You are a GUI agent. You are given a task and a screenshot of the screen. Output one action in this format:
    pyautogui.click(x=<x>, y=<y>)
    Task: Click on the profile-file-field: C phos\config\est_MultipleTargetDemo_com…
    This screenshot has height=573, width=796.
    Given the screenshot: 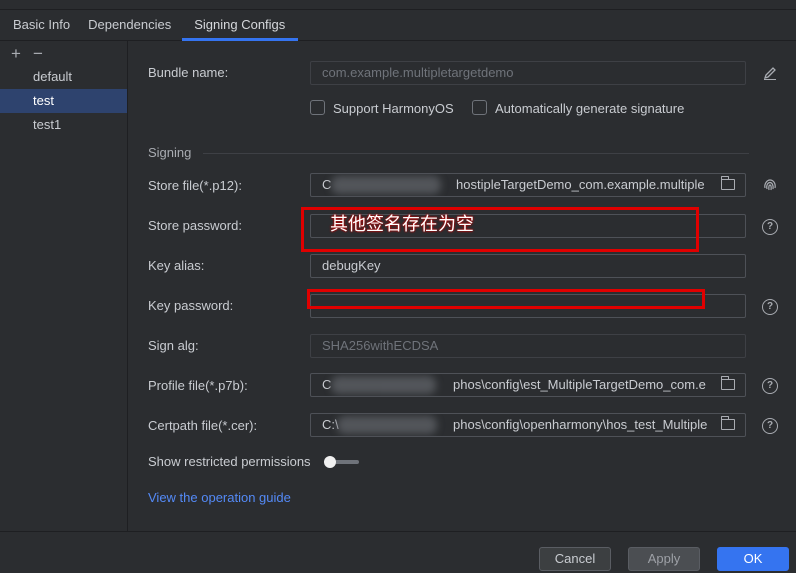 What is the action you would take?
    pyautogui.click(x=528, y=385)
    